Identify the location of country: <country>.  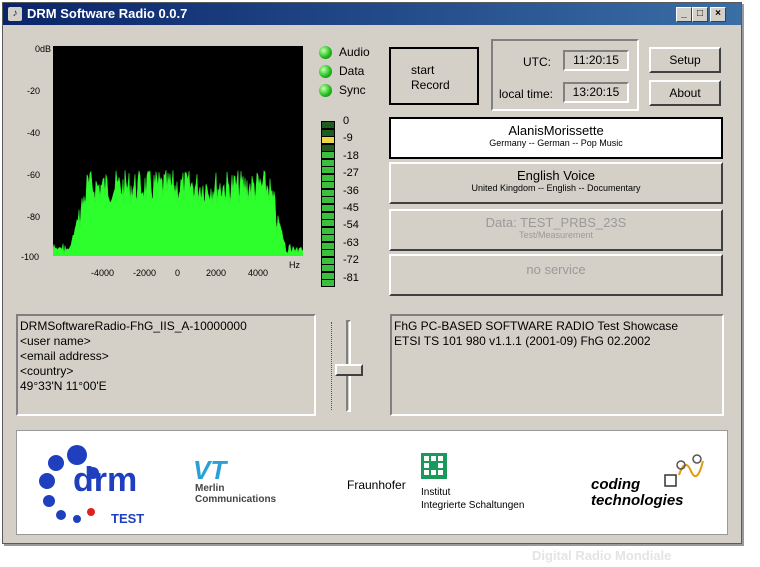
(47, 371).